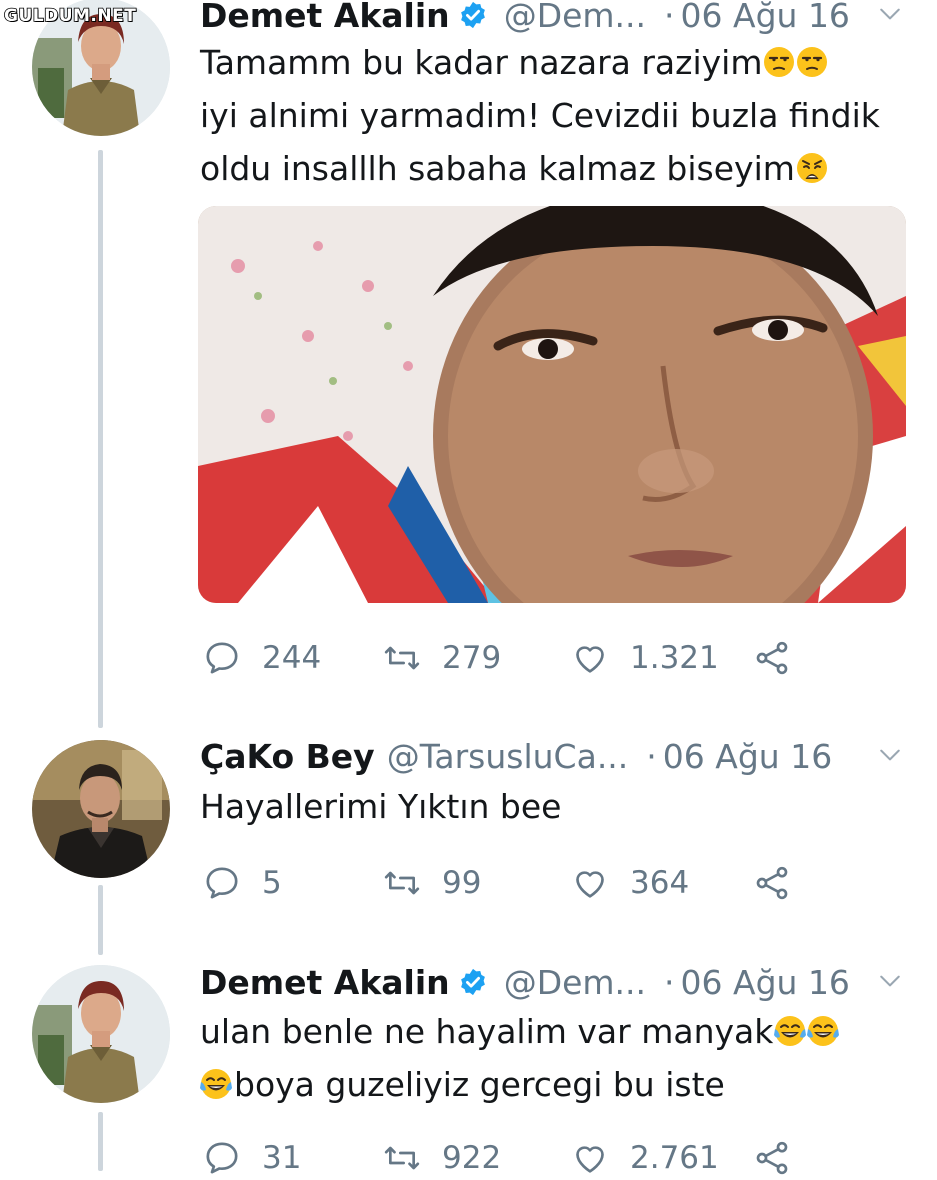  Describe the element at coordinates (70, 16) in the screenshot. I see `site-watermark: GULDUM.NET` at that location.